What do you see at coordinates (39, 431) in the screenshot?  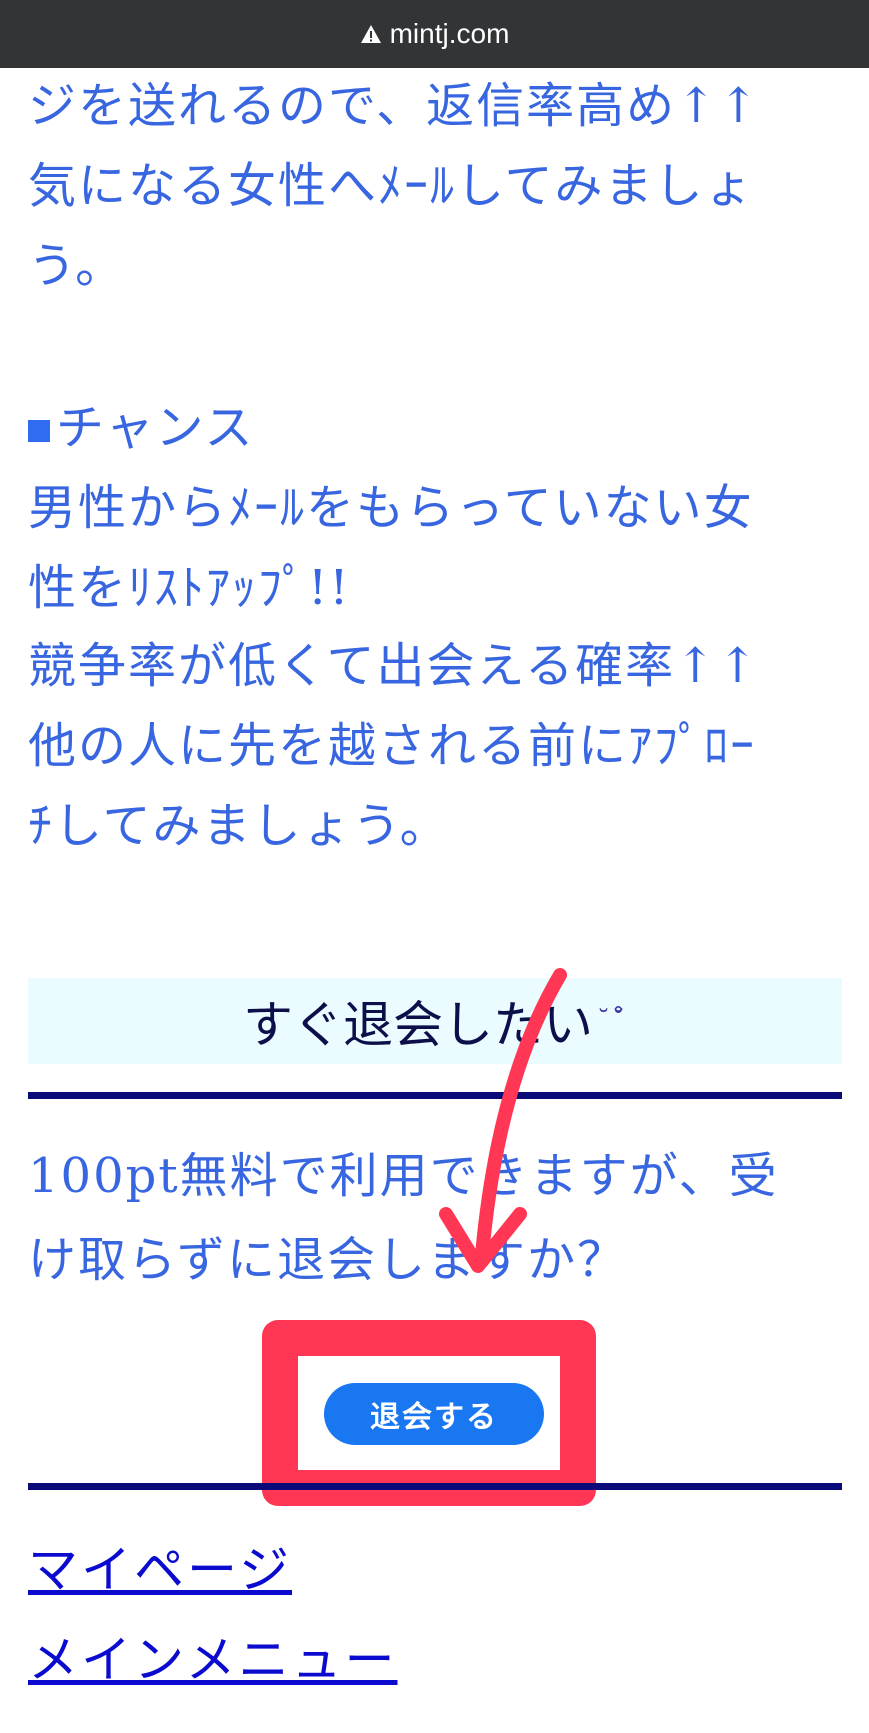 I see `square-bullet-icon` at bounding box center [39, 431].